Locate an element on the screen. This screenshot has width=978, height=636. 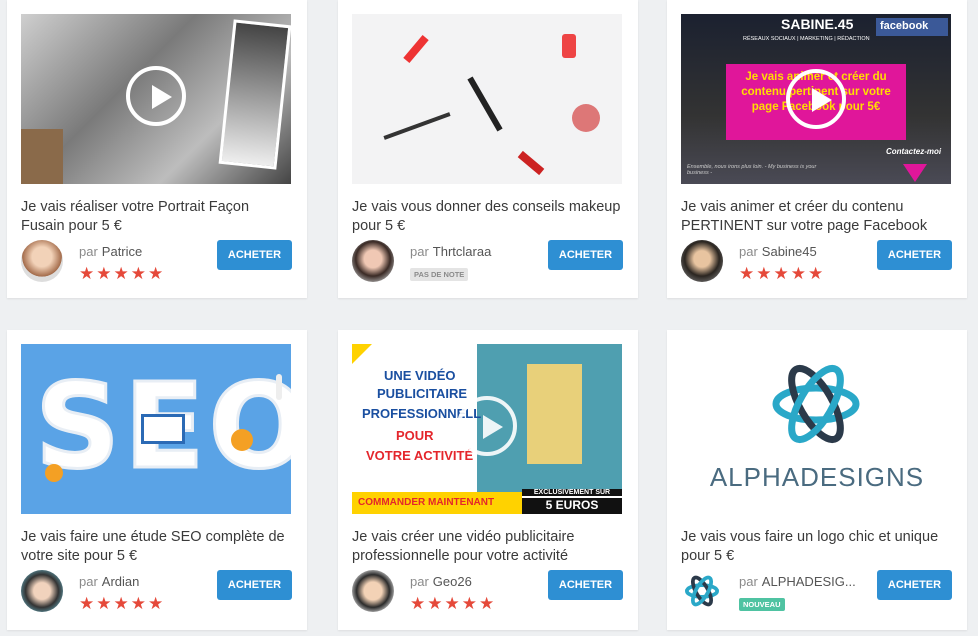
brush-icon is located at coordinates (485, 104).